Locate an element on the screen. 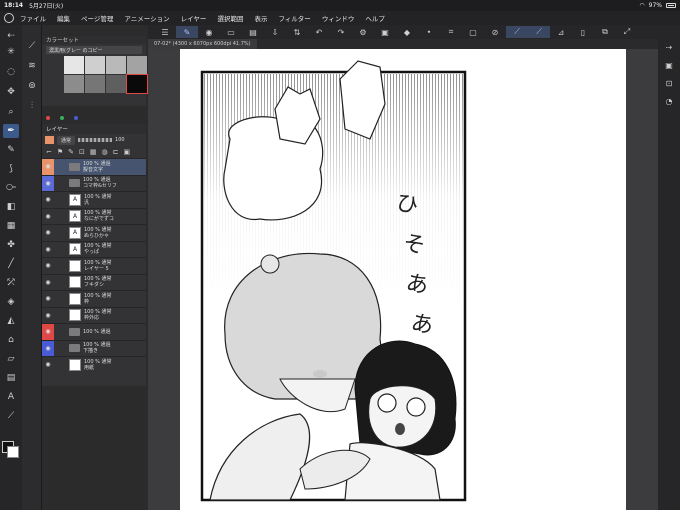 The image size is (680, 510). layer-row: ◉ 100 % 通常 レイヤー 5 is located at coordinates (94, 265).